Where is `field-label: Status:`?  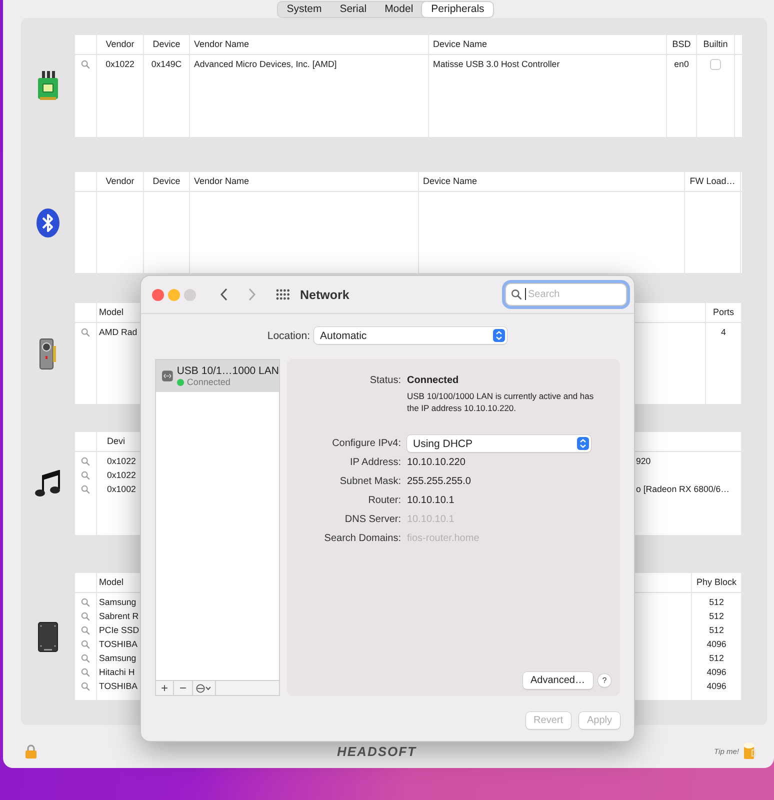
field-label: Status: is located at coordinates (384, 381).